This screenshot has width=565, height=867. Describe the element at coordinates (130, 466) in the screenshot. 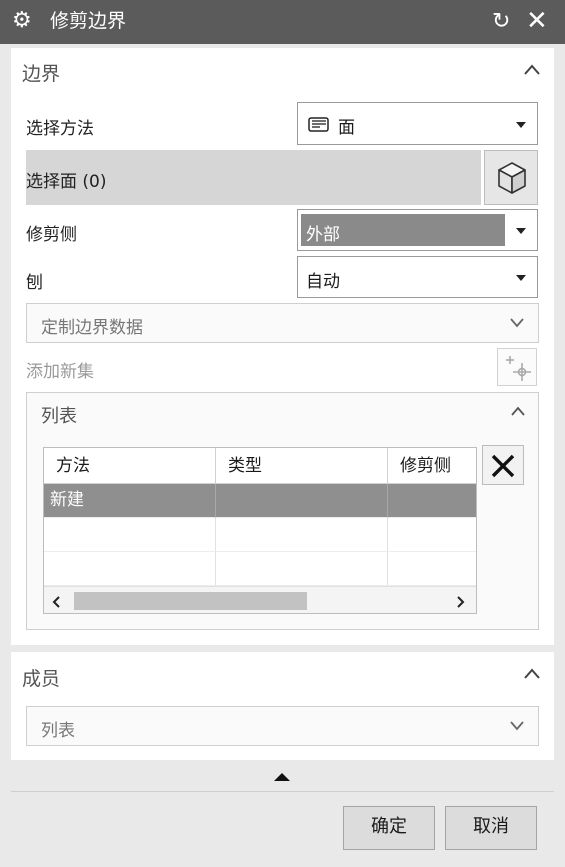

I see `column-header-method: 方法` at that location.